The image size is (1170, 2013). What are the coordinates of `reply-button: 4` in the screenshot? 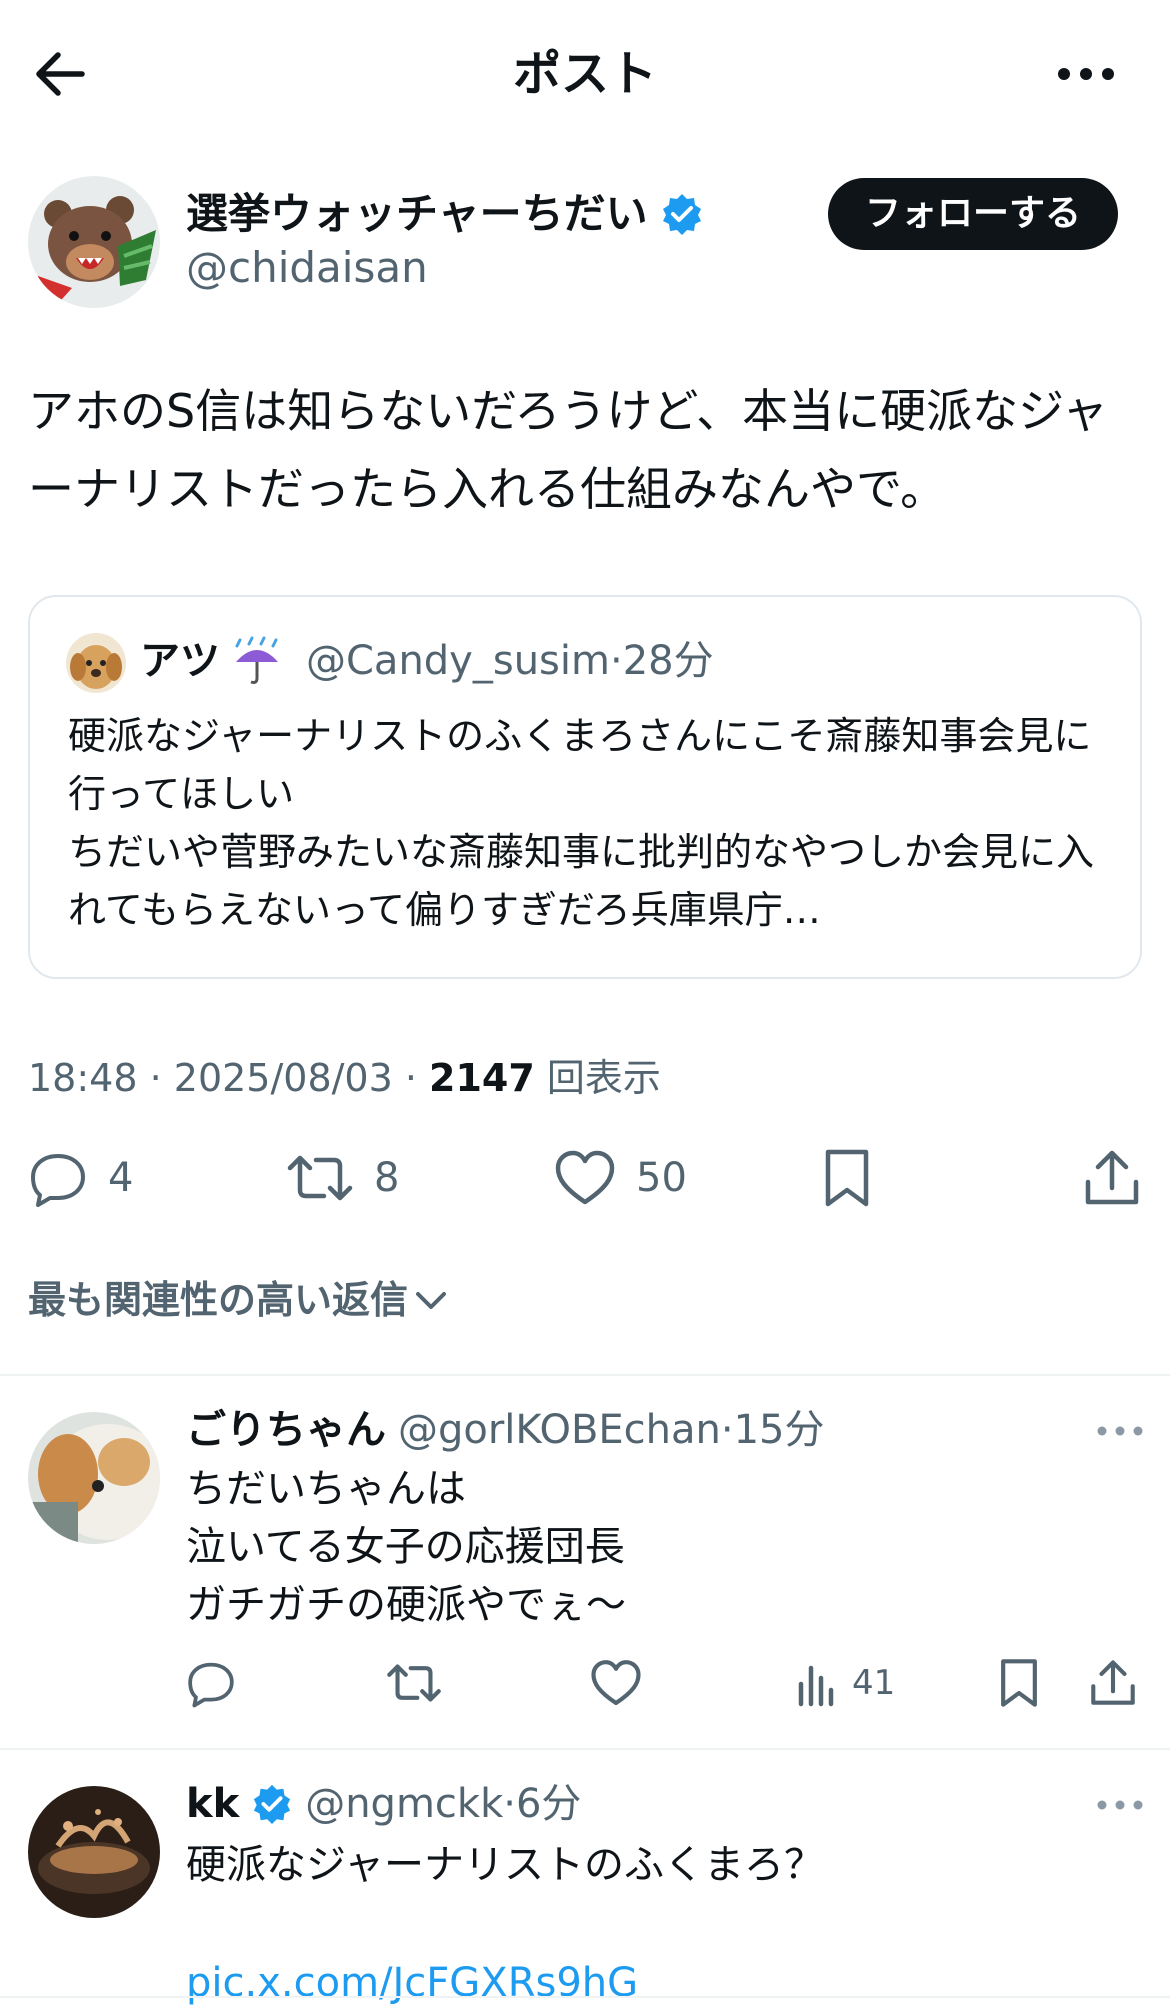 It's located at (80, 1178).